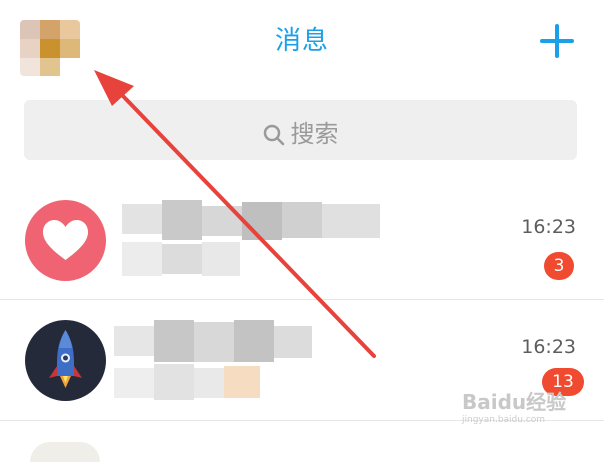  I want to click on search-field: 搜索, so click(300, 131).